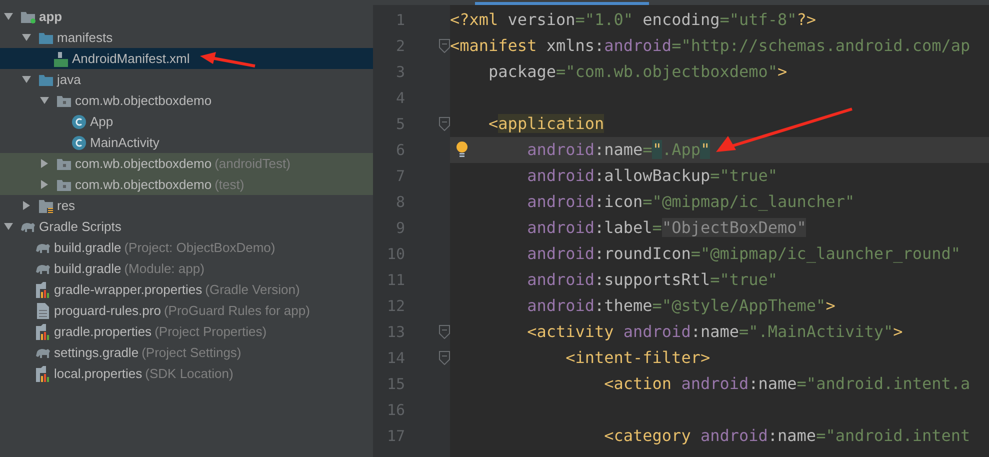 The height and width of the screenshot is (457, 989). I want to click on item-note: (SDK Location), so click(189, 373).